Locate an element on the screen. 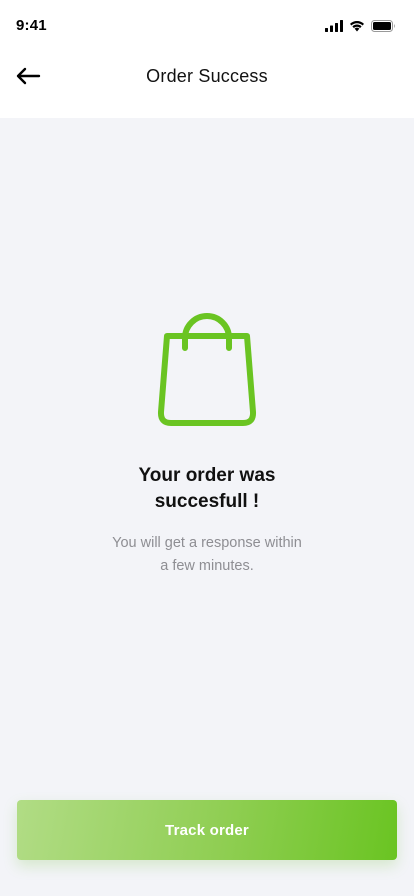  success-subtext-line-2: a few minutes. is located at coordinates (207, 566).